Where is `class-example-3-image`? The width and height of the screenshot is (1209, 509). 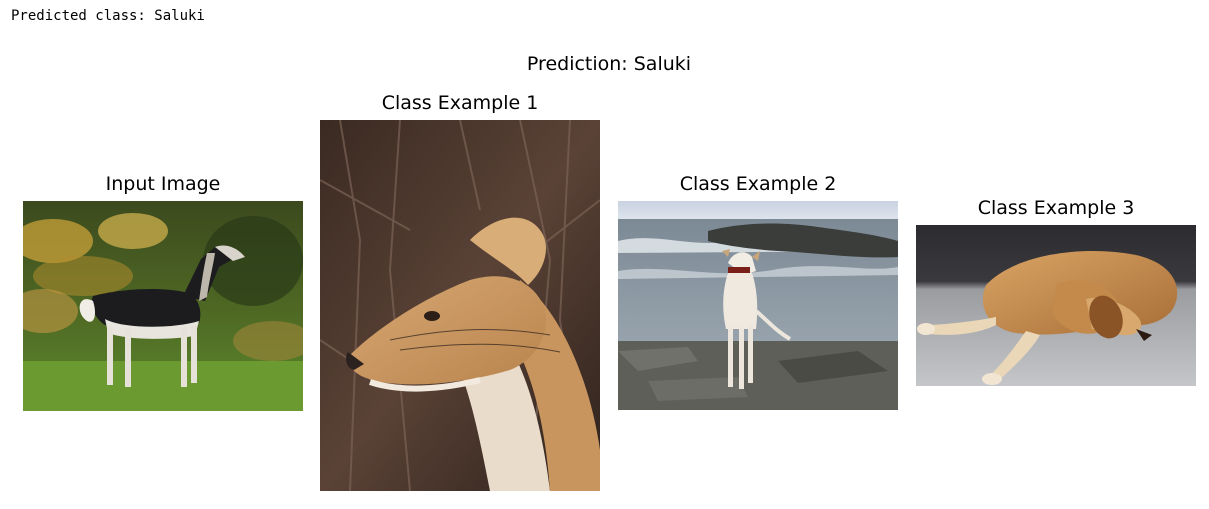 class-example-3-image is located at coordinates (1056, 305).